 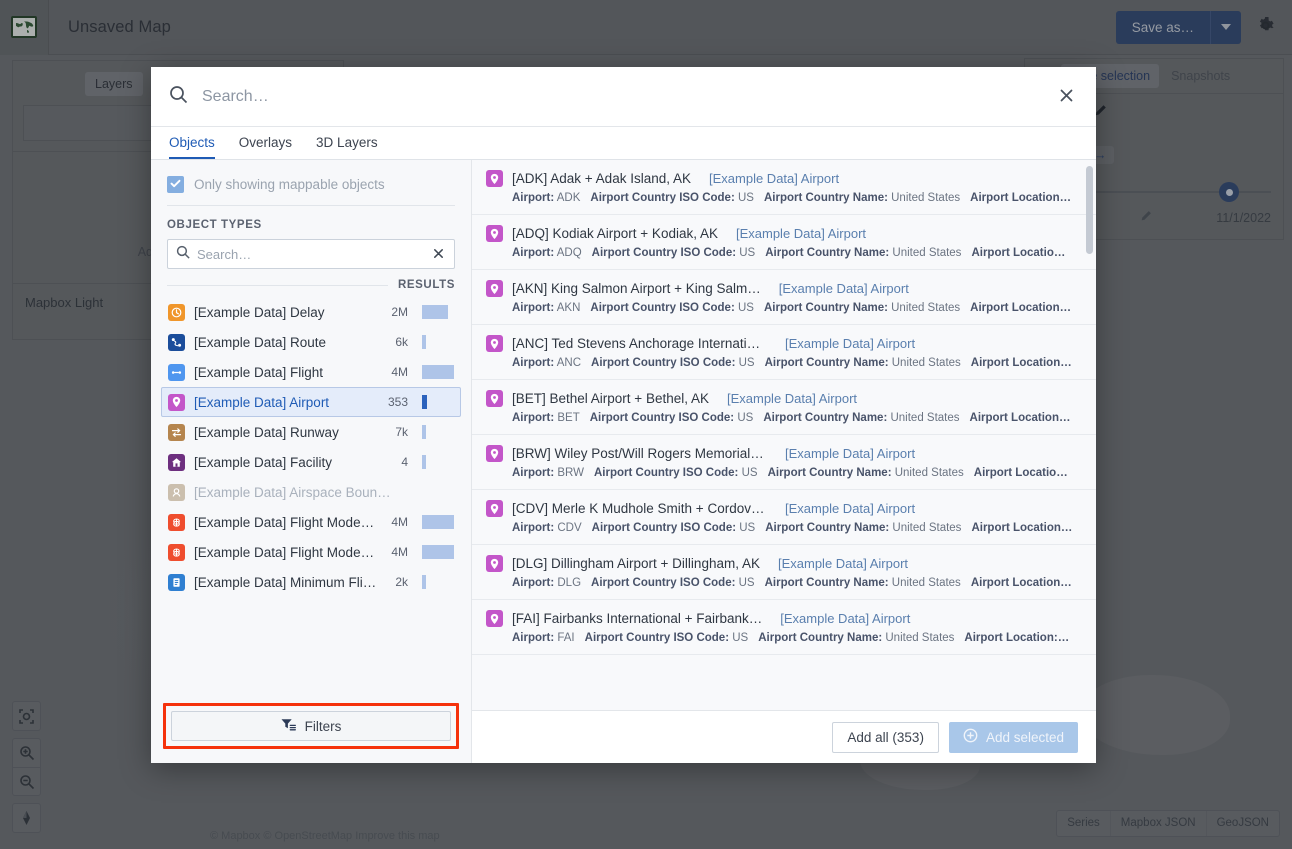 I want to click on object-type-row: [Example Data] Delay 2M, so click(x=311, y=312).